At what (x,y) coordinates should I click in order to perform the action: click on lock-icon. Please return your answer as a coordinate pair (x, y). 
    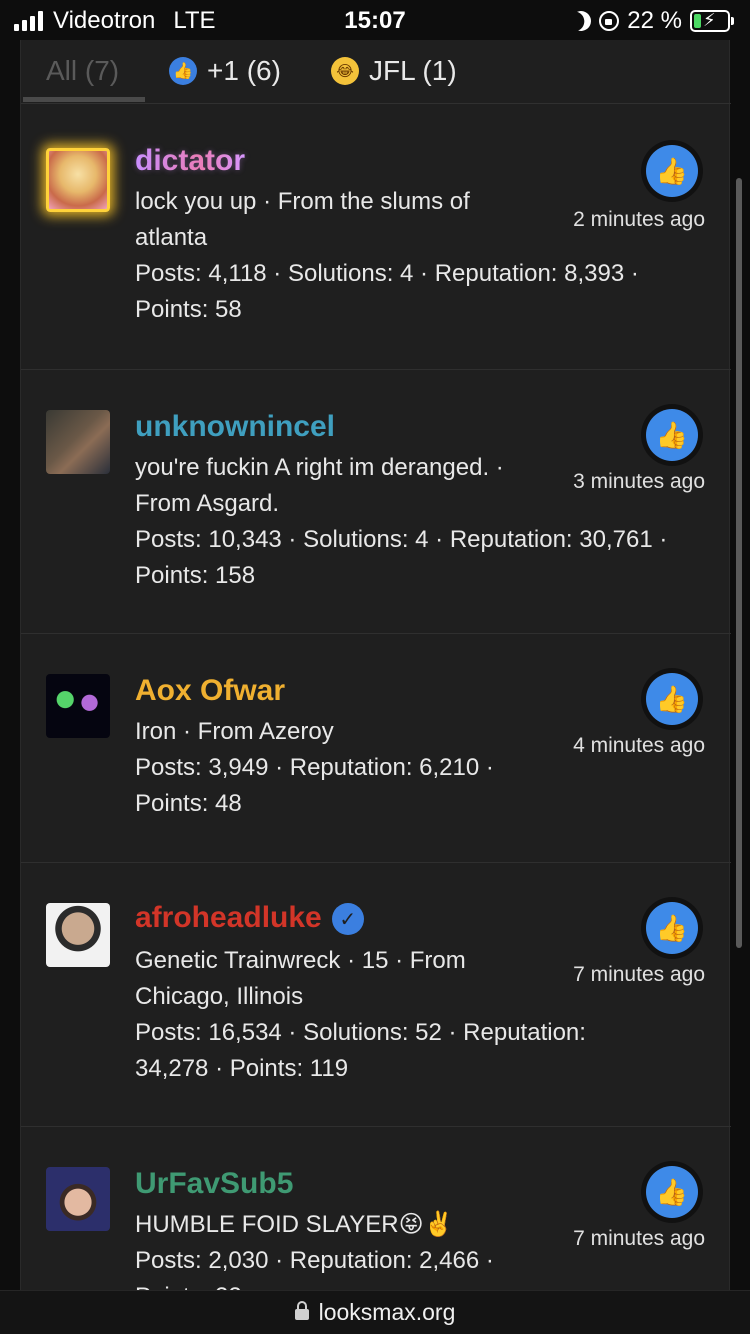
    Looking at the image, I should click on (301, 1310).